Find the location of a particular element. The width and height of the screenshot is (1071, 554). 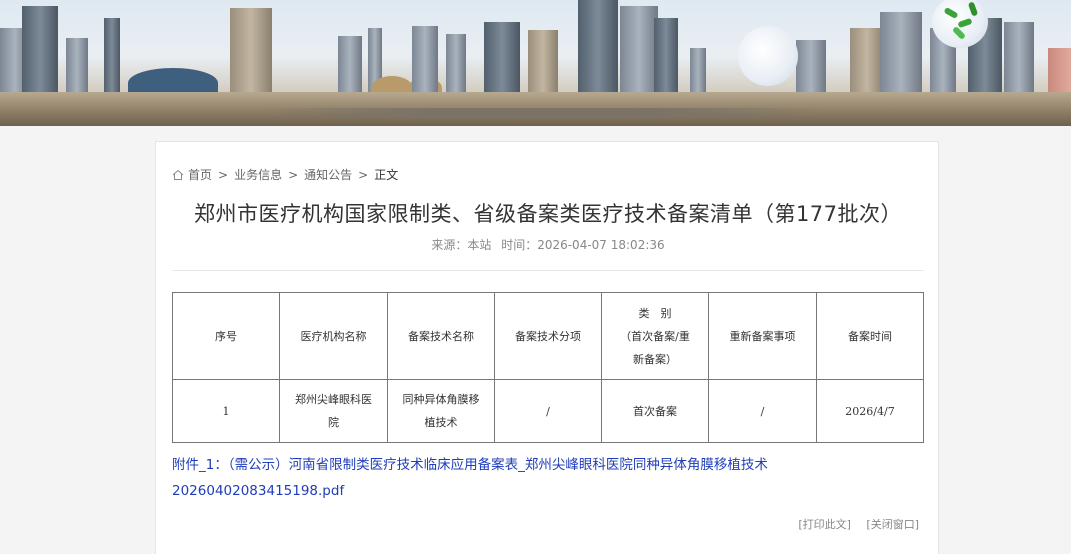

header-sub-item: 备案技术分项 is located at coordinates (548, 336).